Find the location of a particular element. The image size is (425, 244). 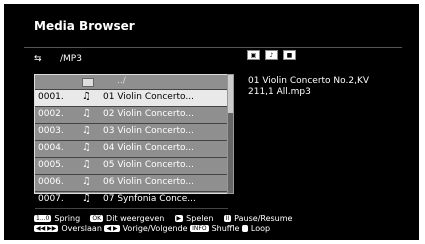

ok-key-icon: OK is located at coordinates (97, 218).